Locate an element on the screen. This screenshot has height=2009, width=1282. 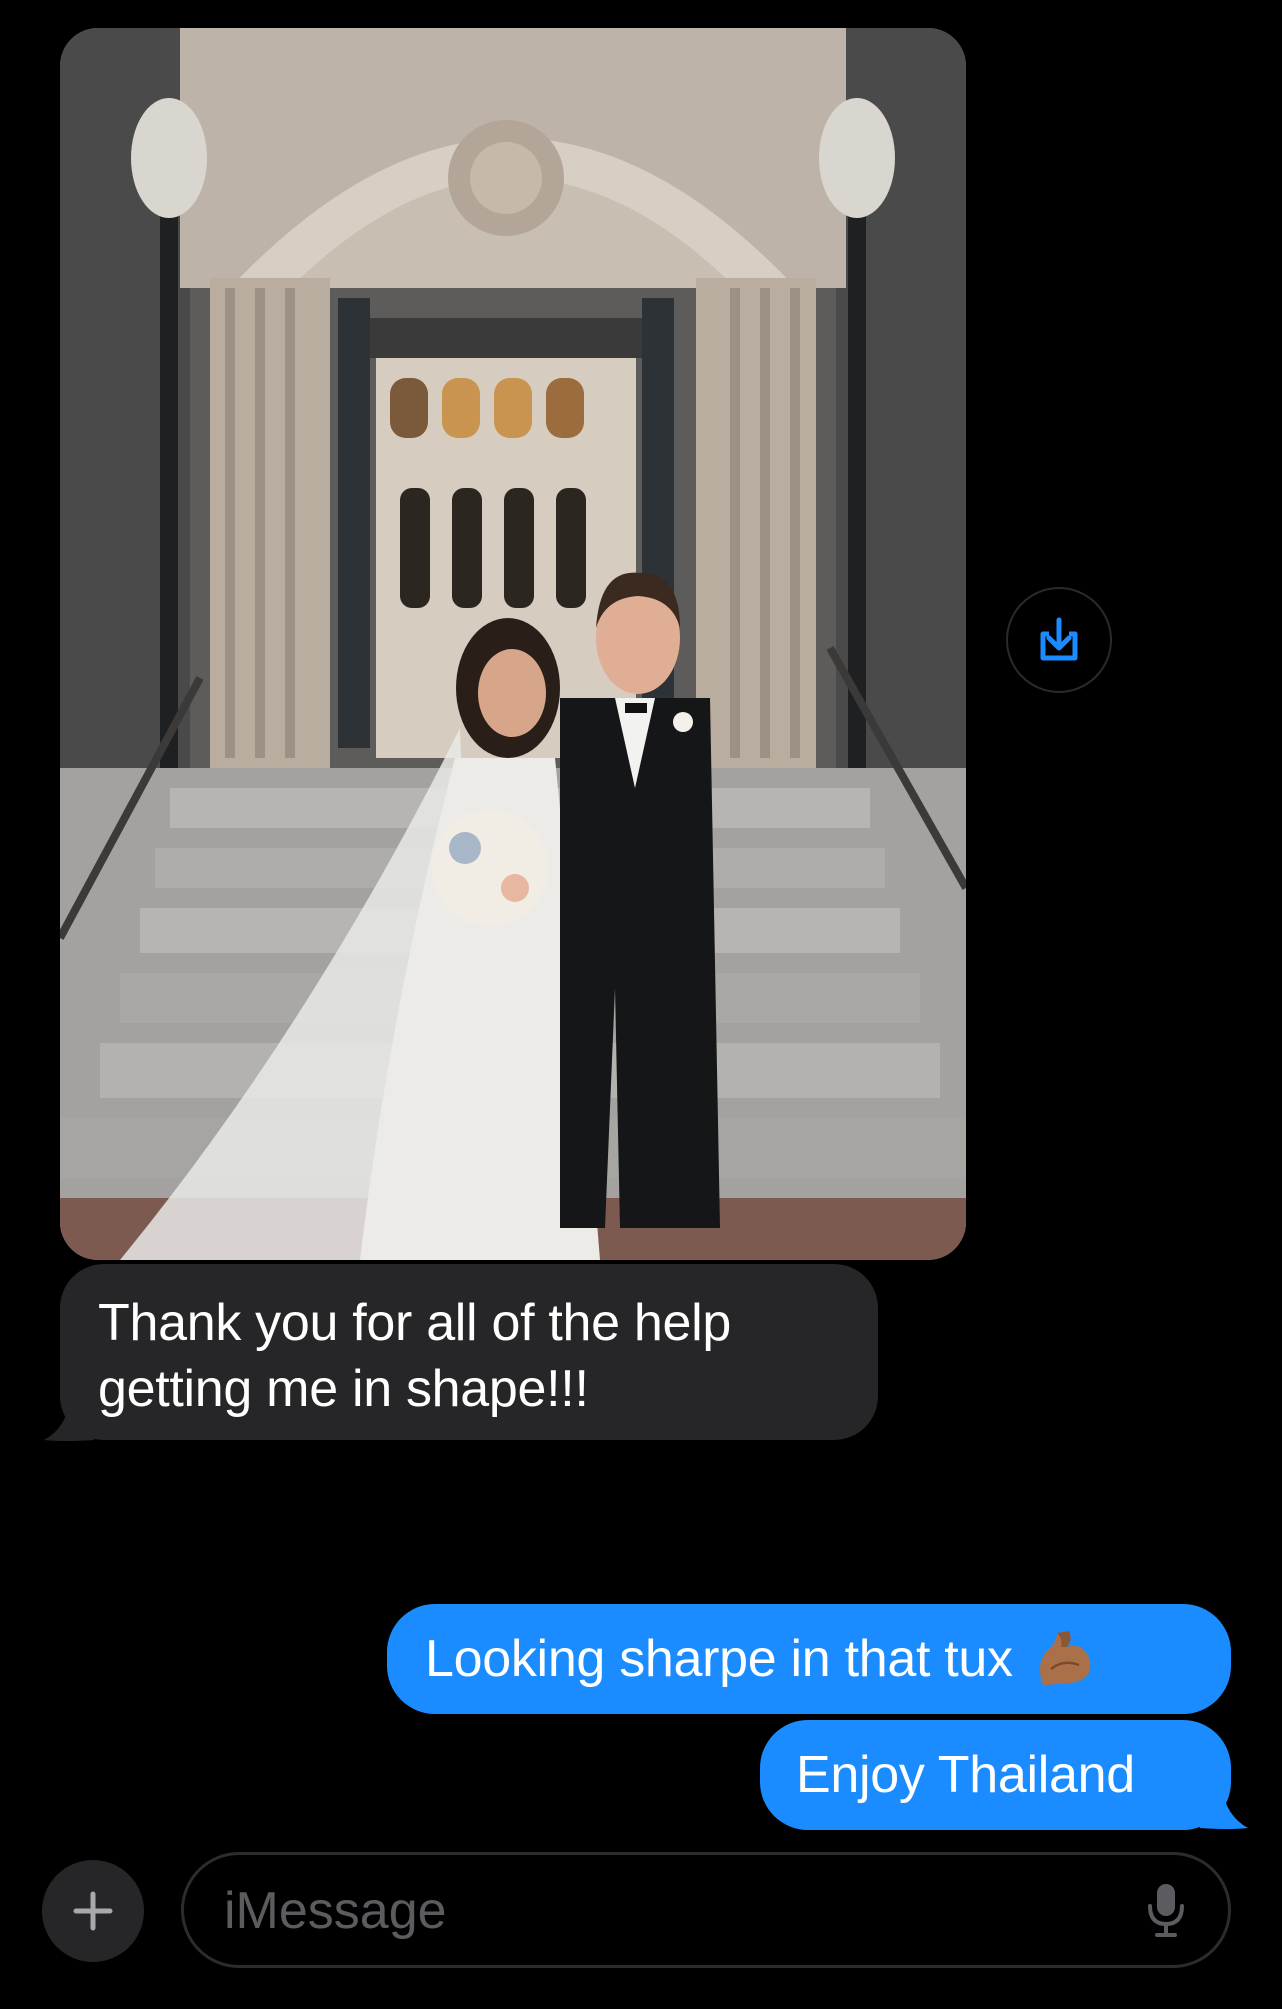
incoming-message-line-2: getting me in shape!!! is located at coordinates (343, 1389).